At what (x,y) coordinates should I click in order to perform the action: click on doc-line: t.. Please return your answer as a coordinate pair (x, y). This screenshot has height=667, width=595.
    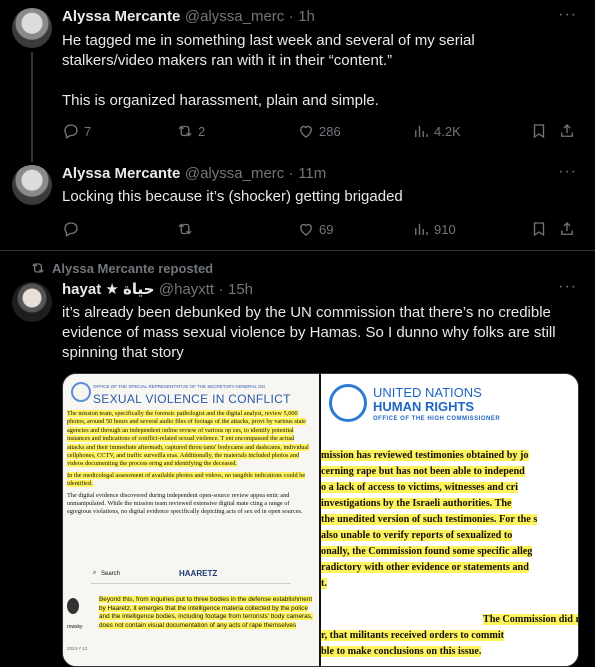
    Looking at the image, I should click on (324, 583).